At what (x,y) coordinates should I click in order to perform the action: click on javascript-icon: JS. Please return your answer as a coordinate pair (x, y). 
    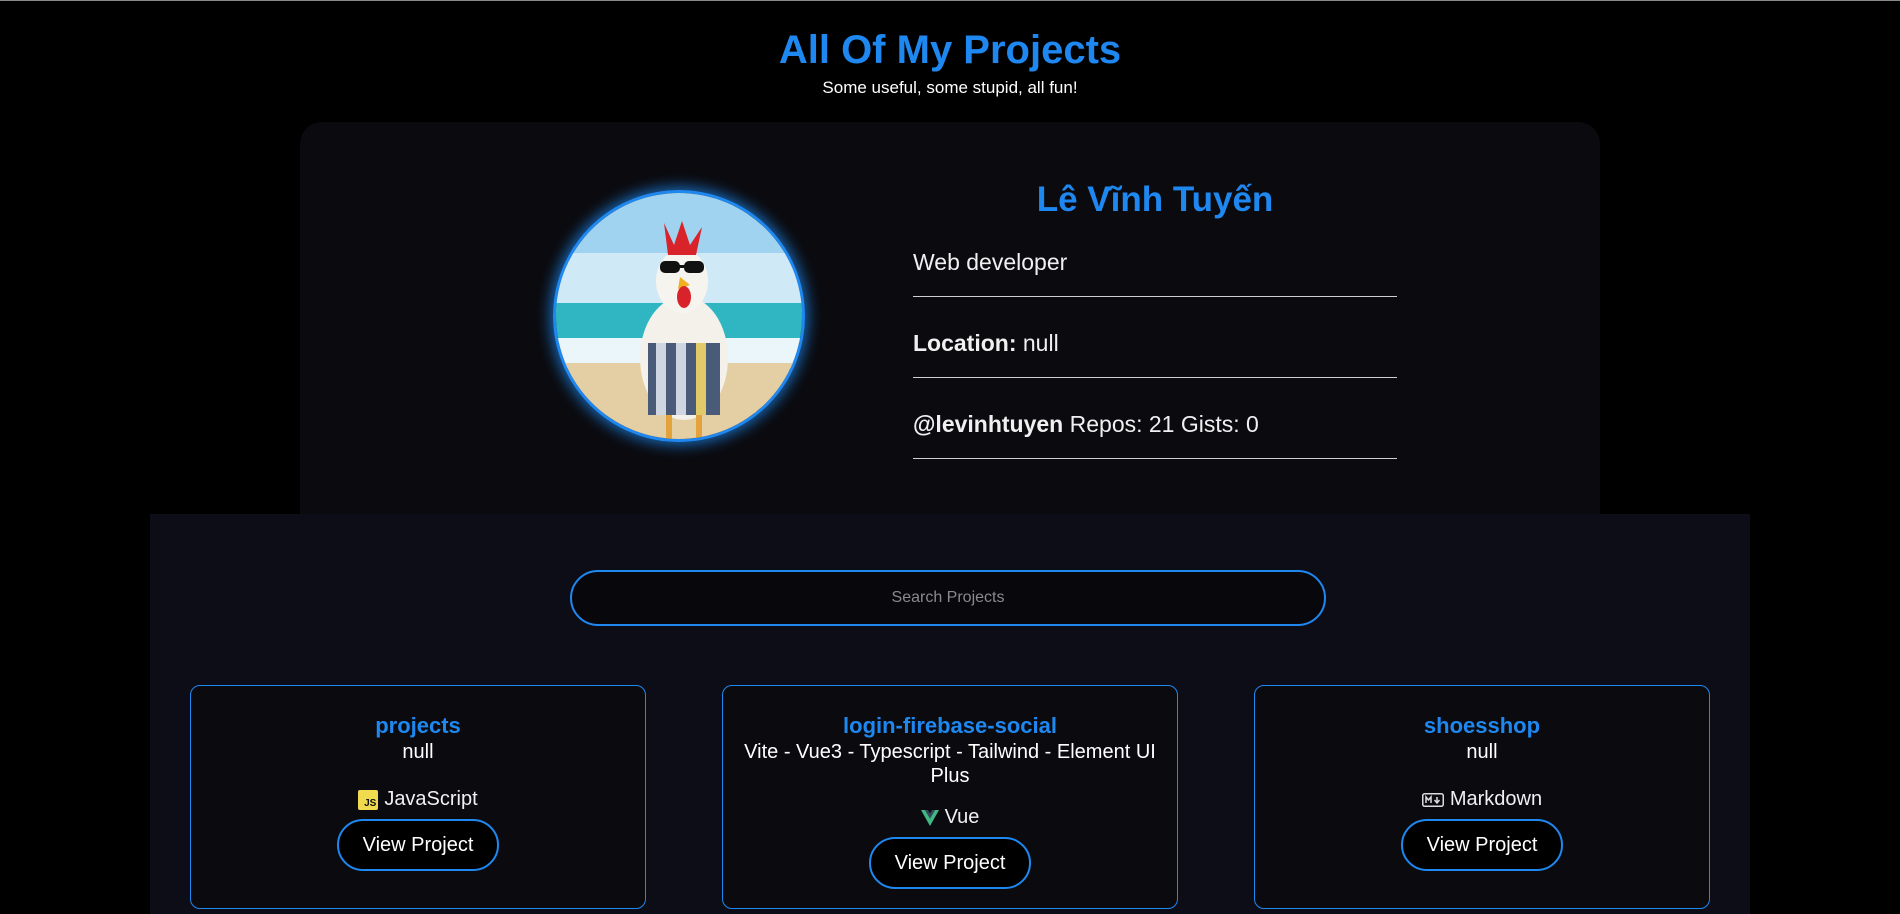
    Looking at the image, I should click on (368, 799).